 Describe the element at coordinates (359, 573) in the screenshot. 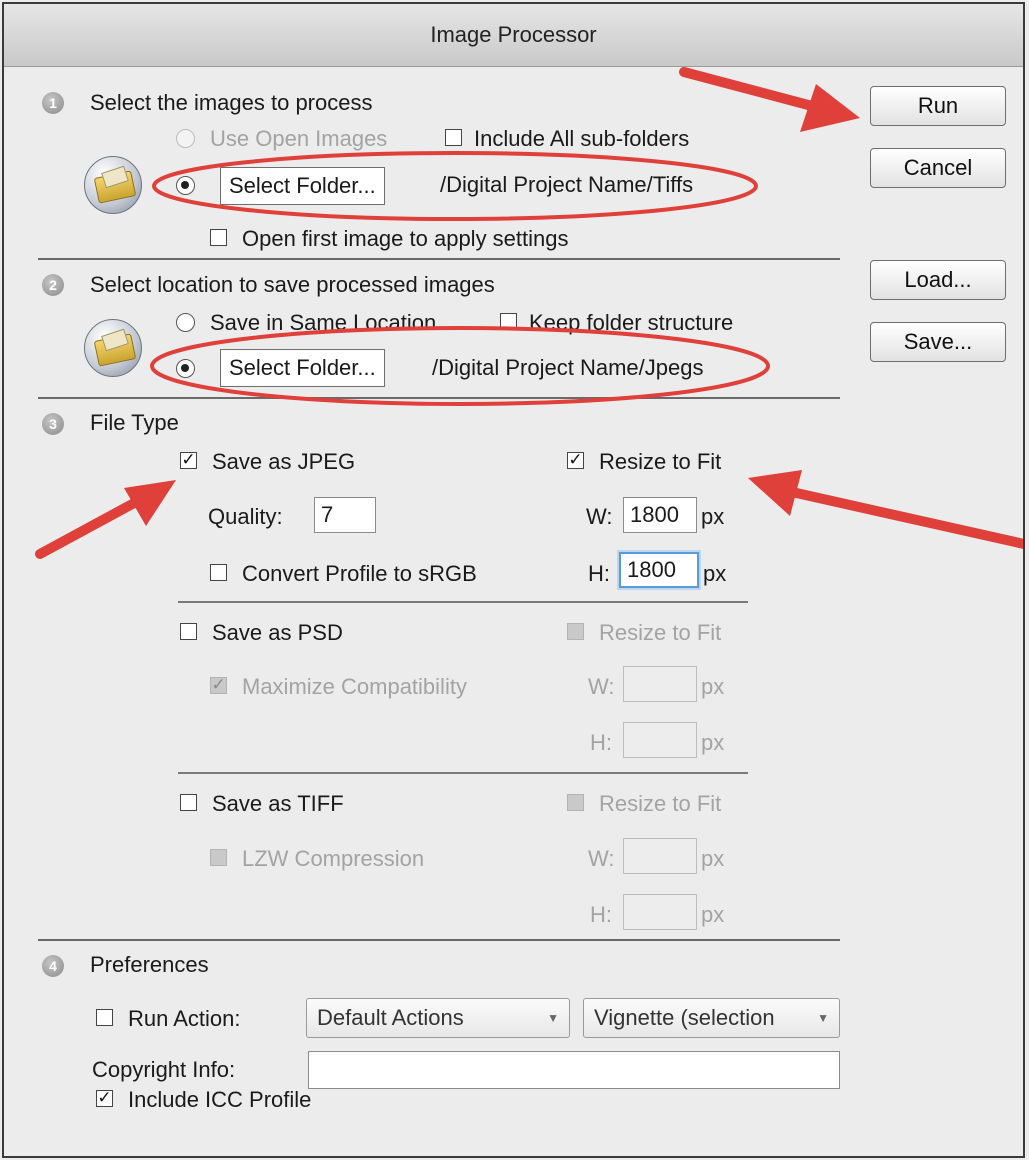

I see `convert-profile-label: Convert Profile to sRGB` at that location.